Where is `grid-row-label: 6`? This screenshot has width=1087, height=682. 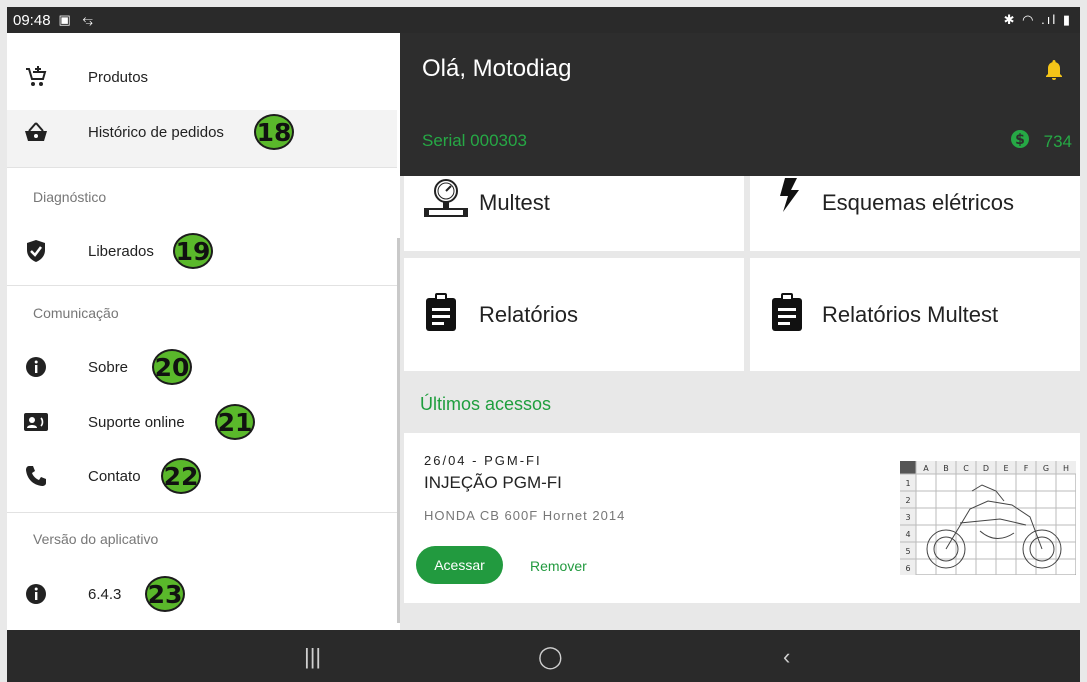
grid-row-label: 6 is located at coordinates (907, 568).